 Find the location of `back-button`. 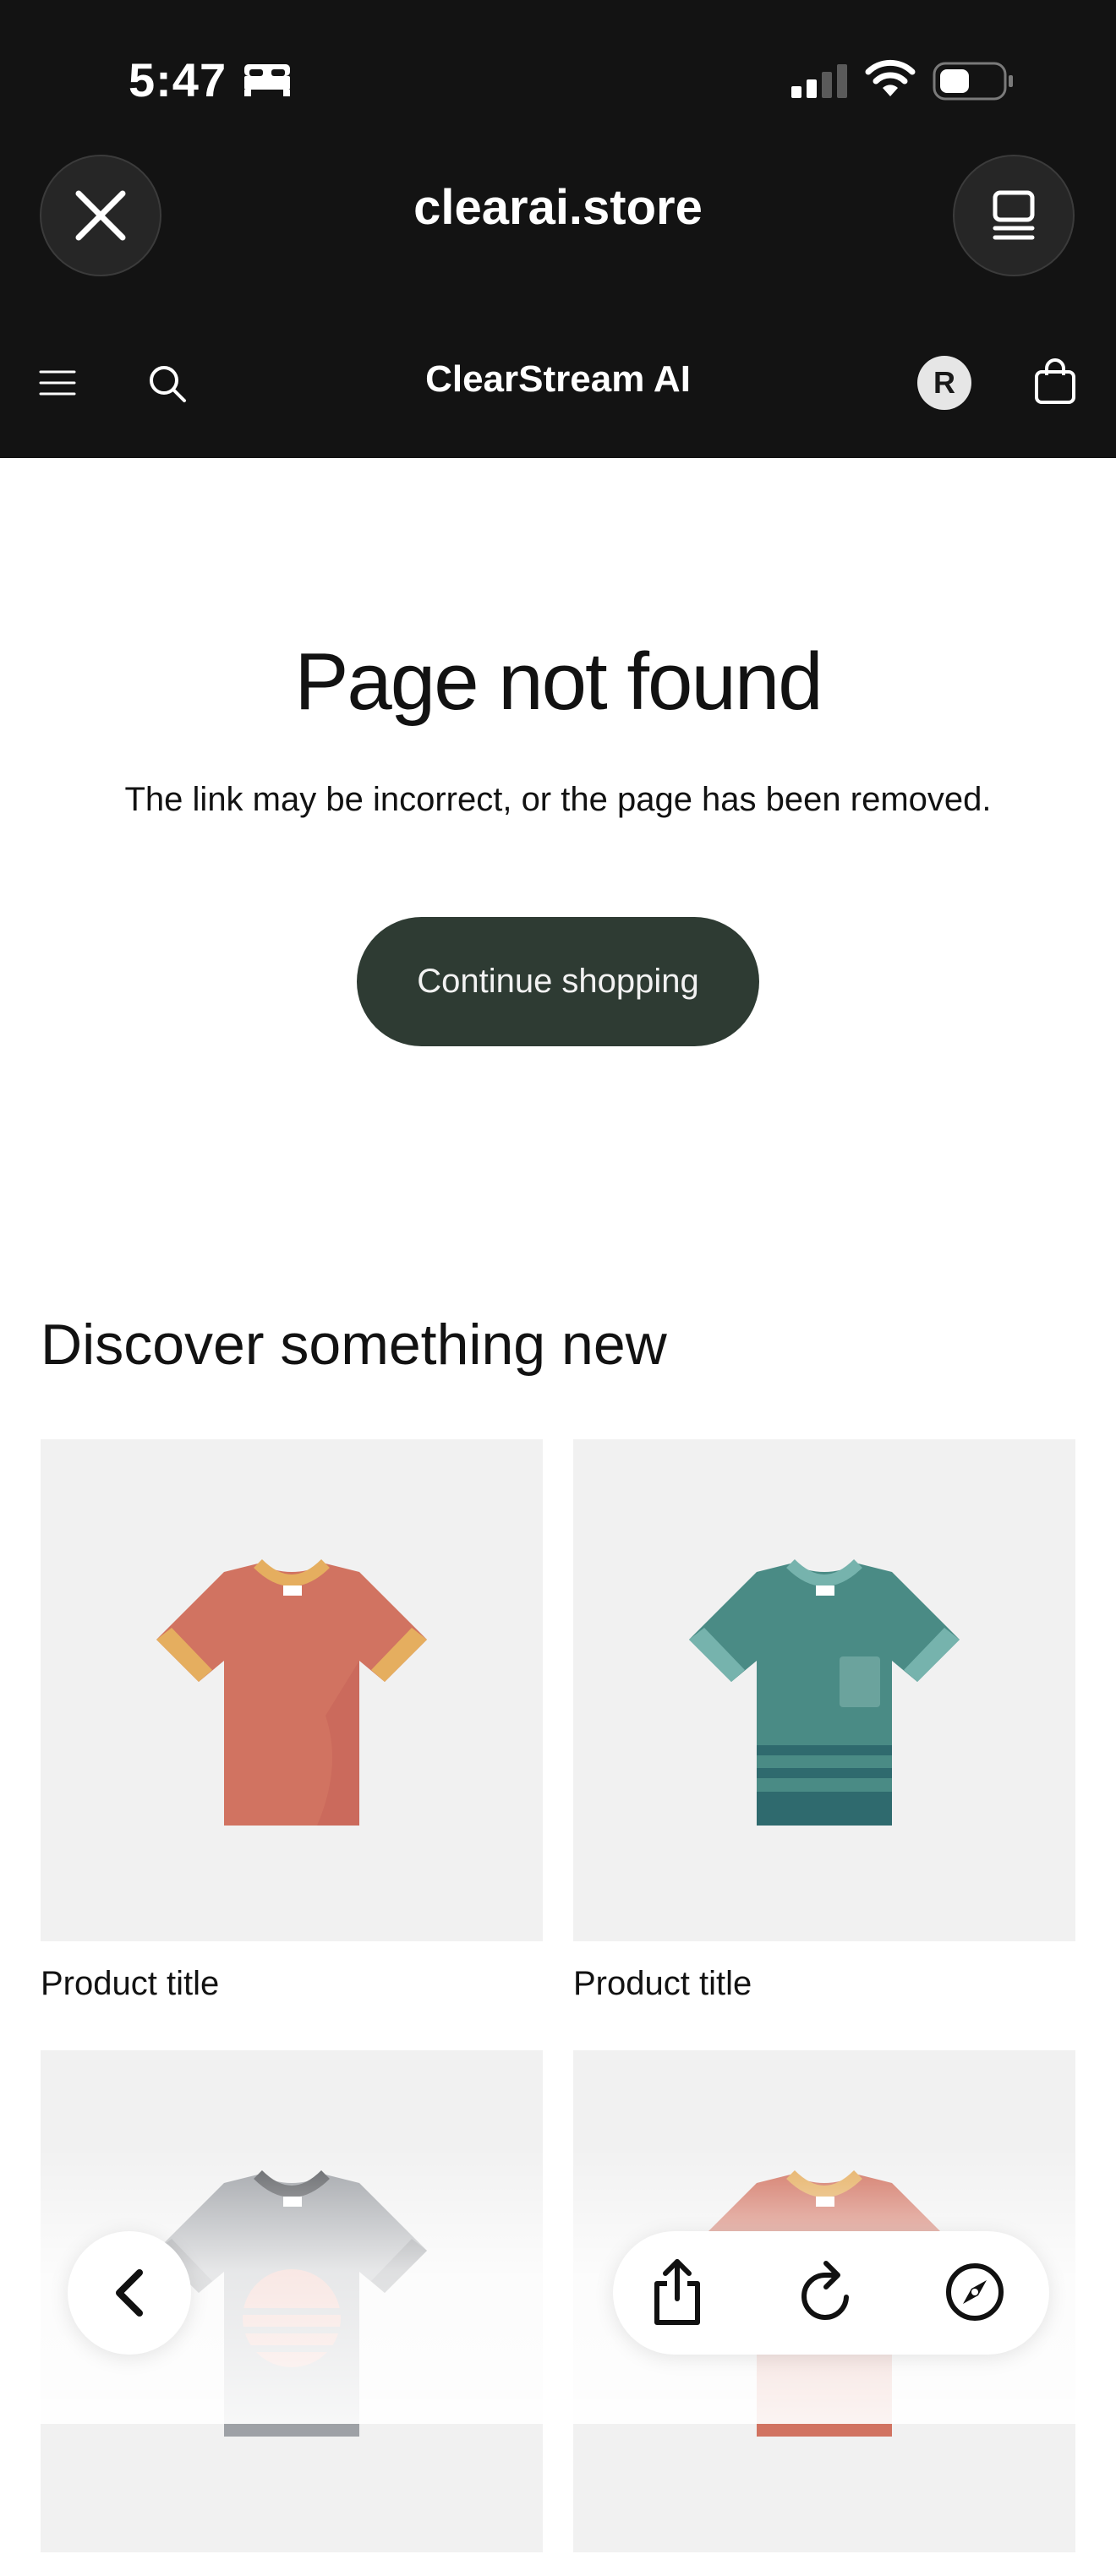

back-button is located at coordinates (129, 2293).